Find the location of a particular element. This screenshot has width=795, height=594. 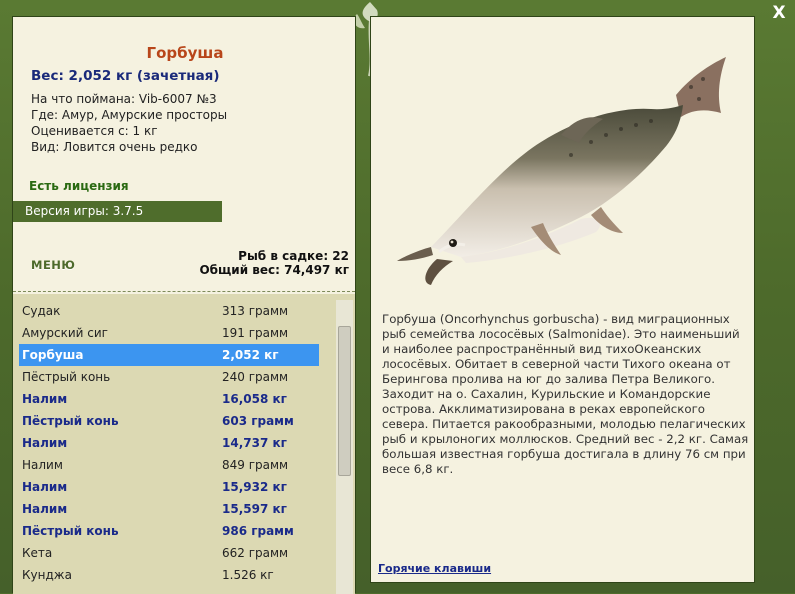

fish-kind: Вид: Ловится очень редко is located at coordinates (114, 147).